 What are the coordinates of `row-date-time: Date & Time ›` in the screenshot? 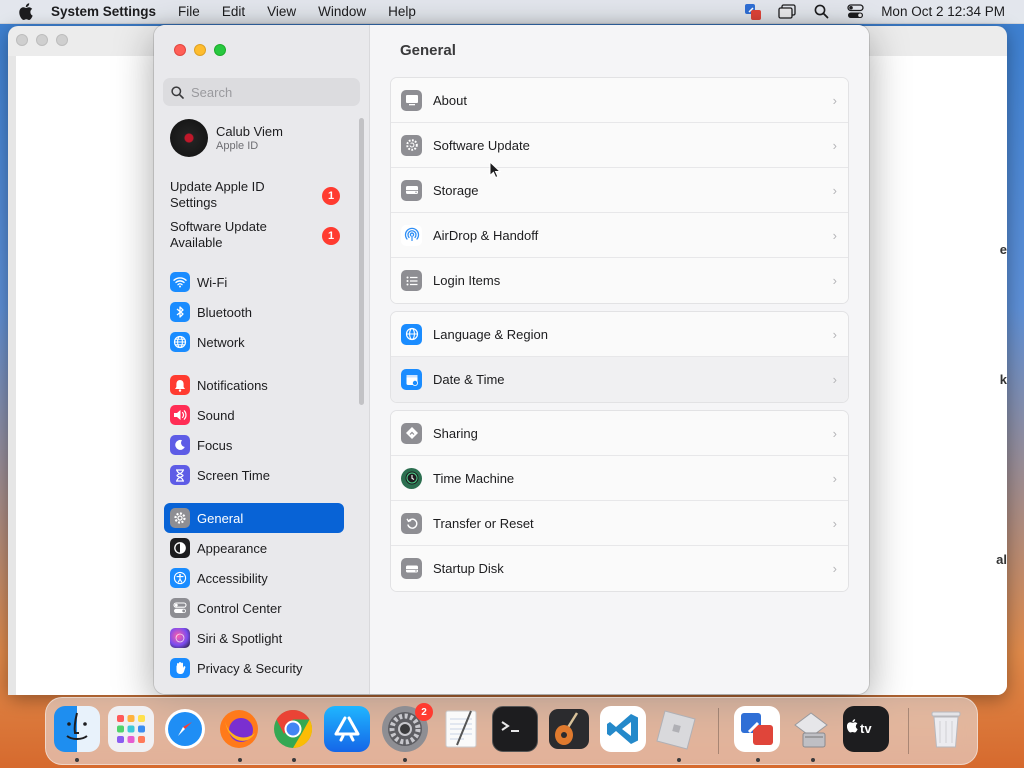 It's located at (619, 379).